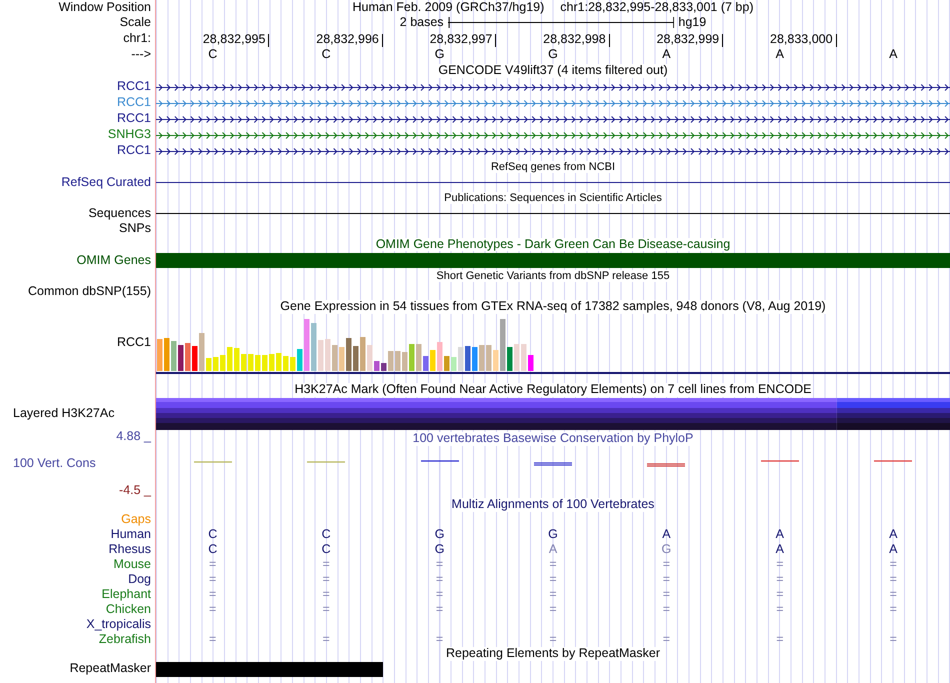 This screenshot has height=683, width=950. I want to click on species-label: Mouse, so click(132, 565).